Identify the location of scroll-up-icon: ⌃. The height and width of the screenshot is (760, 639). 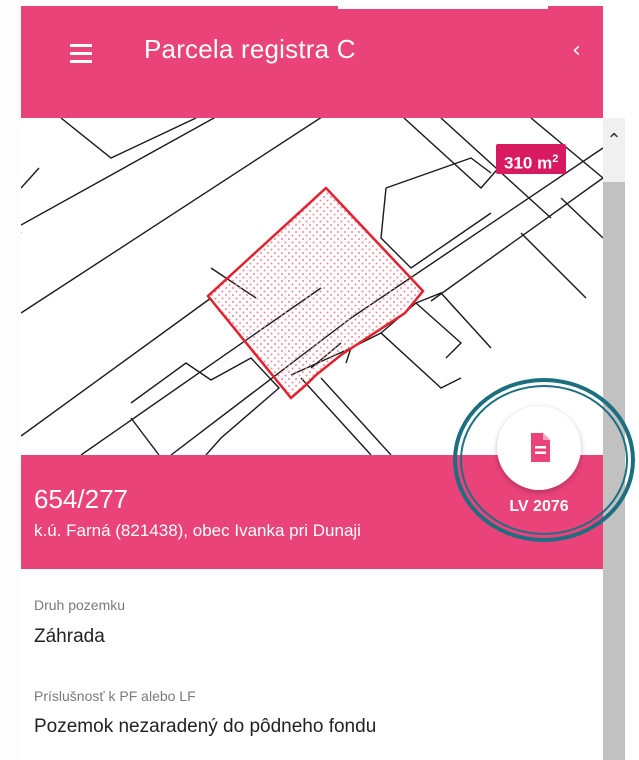
(614, 144).